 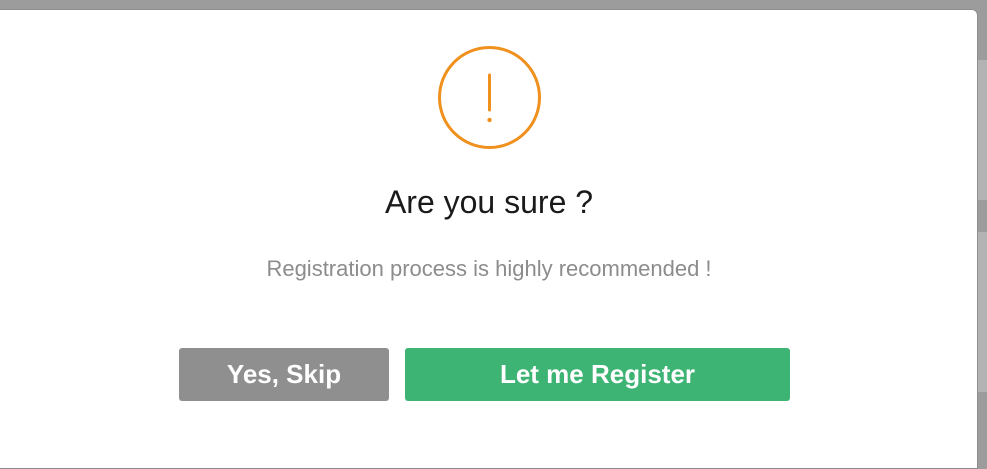 I want to click on register-button: Let me Register, so click(x=597, y=374).